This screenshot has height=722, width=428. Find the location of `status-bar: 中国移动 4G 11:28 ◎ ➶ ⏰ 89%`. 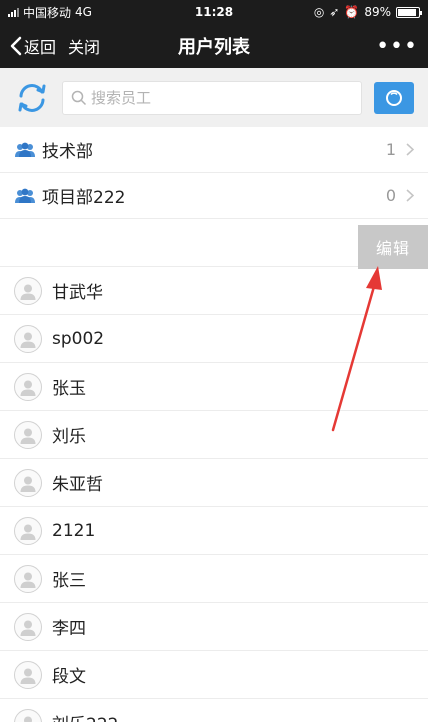

status-bar: 中国移动 4G 11:28 ◎ ➶ ⏰ 89% is located at coordinates (214, 12).